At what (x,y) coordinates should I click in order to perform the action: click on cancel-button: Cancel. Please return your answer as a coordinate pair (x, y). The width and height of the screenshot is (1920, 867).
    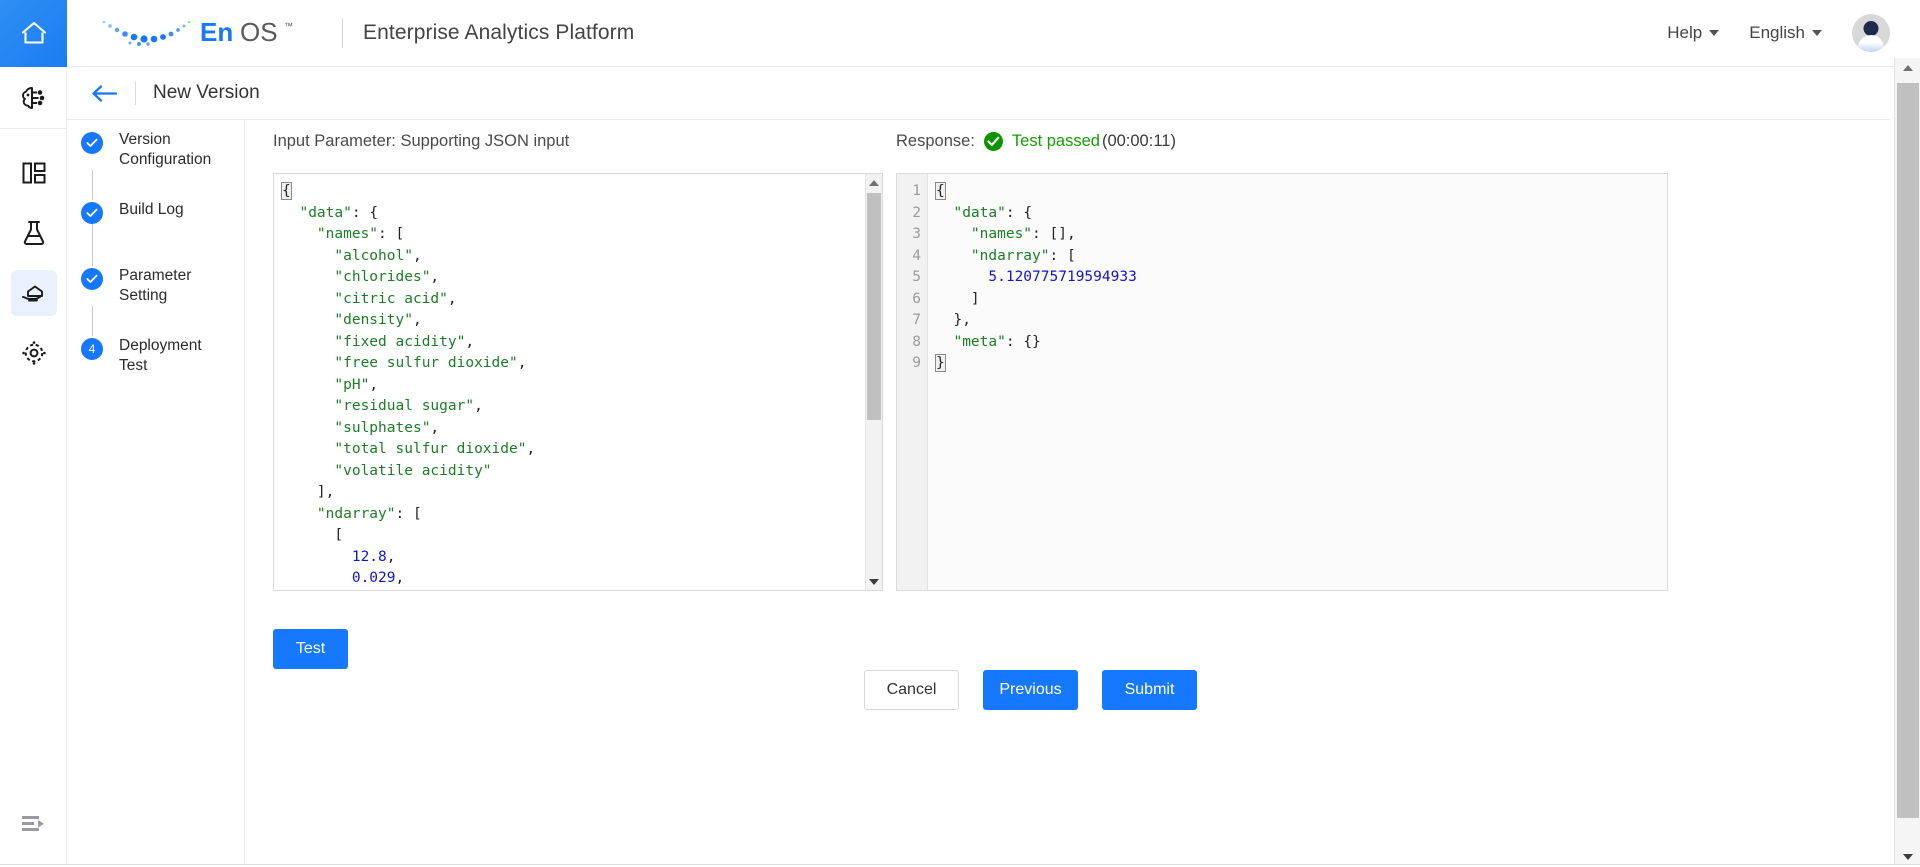
    Looking at the image, I should click on (911, 690).